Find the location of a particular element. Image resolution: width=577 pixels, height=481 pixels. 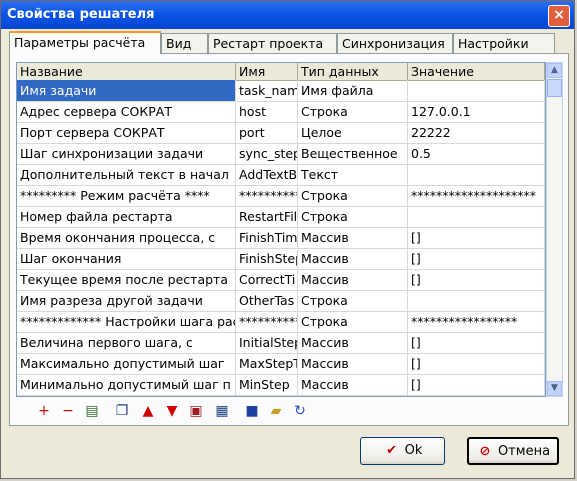

table-row: Порт сервера СОКРАТ port Целое 22222 is located at coordinates (281, 133).